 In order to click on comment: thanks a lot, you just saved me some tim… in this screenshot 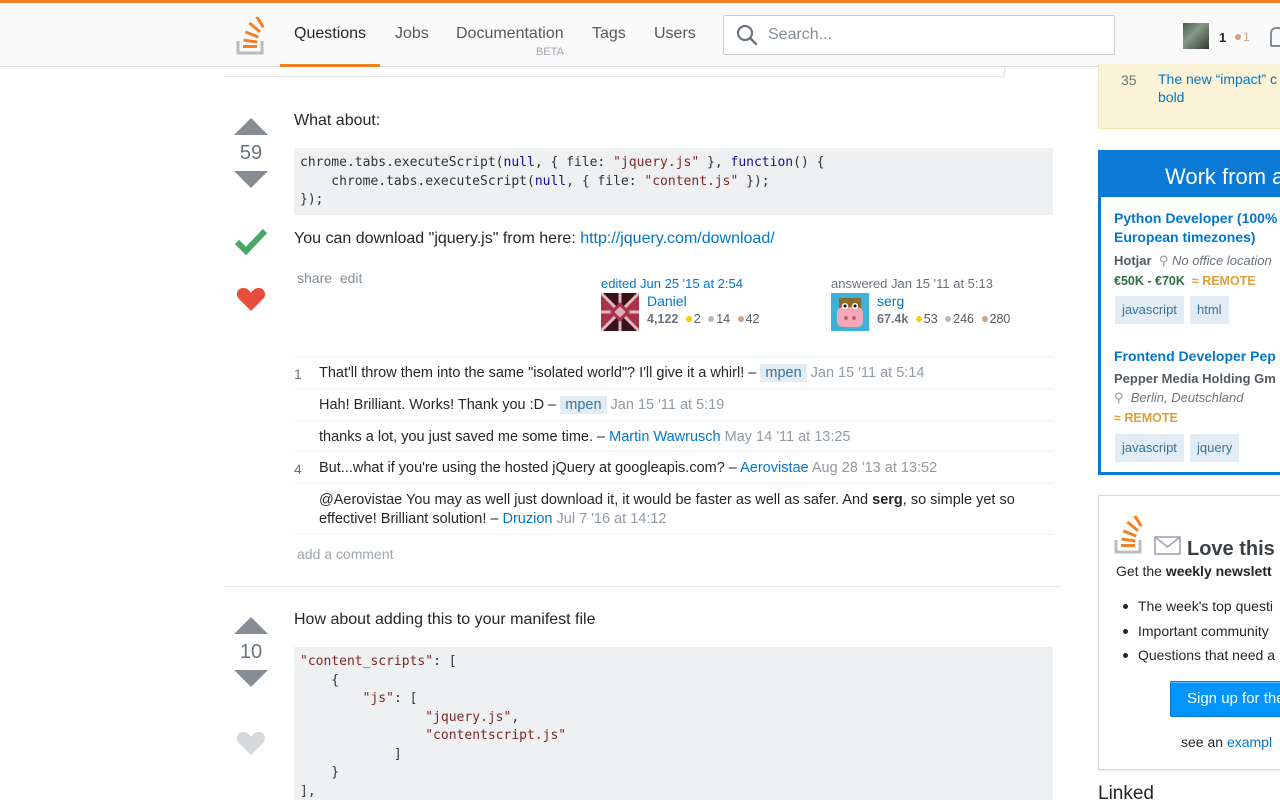, I will do `click(673, 436)`.